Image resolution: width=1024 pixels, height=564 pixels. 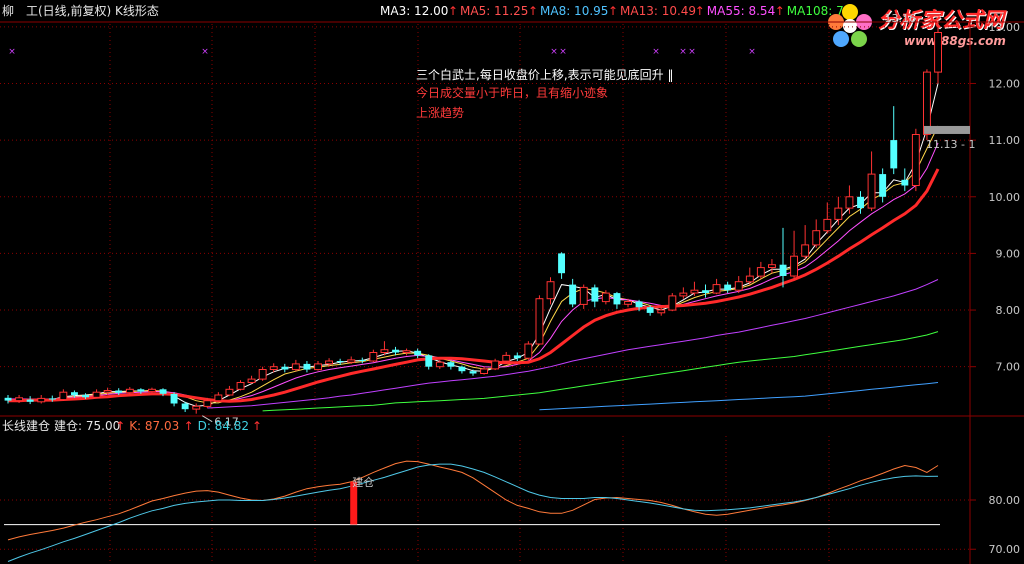 I want to click on signal-label: 建仓, so click(x=363, y=482).